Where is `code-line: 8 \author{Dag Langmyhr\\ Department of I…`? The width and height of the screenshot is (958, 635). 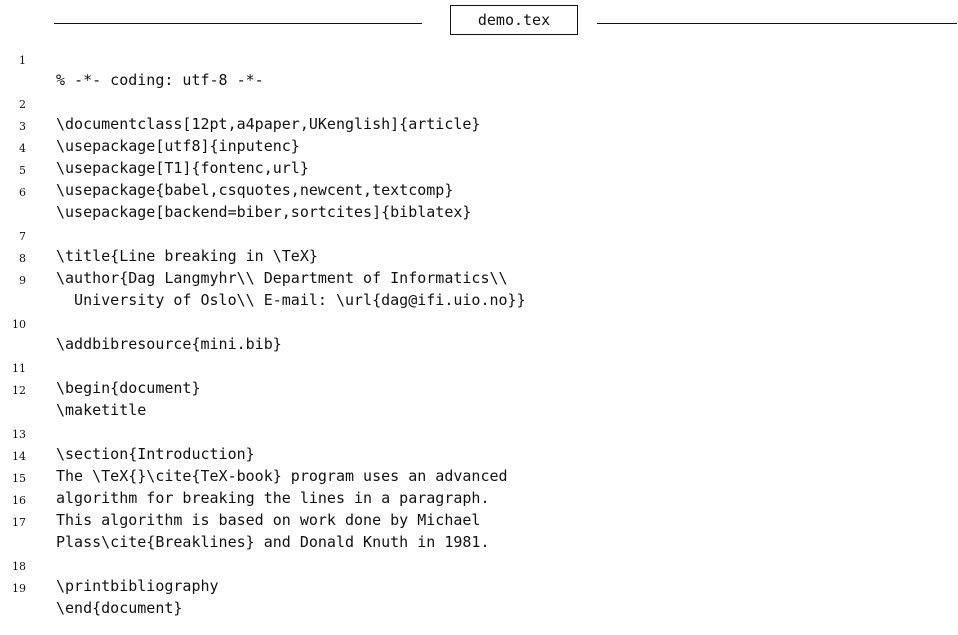 code-line: 8 \author{Dag Langmyhr\\ Department of I… is located at coordinates (479, 258).